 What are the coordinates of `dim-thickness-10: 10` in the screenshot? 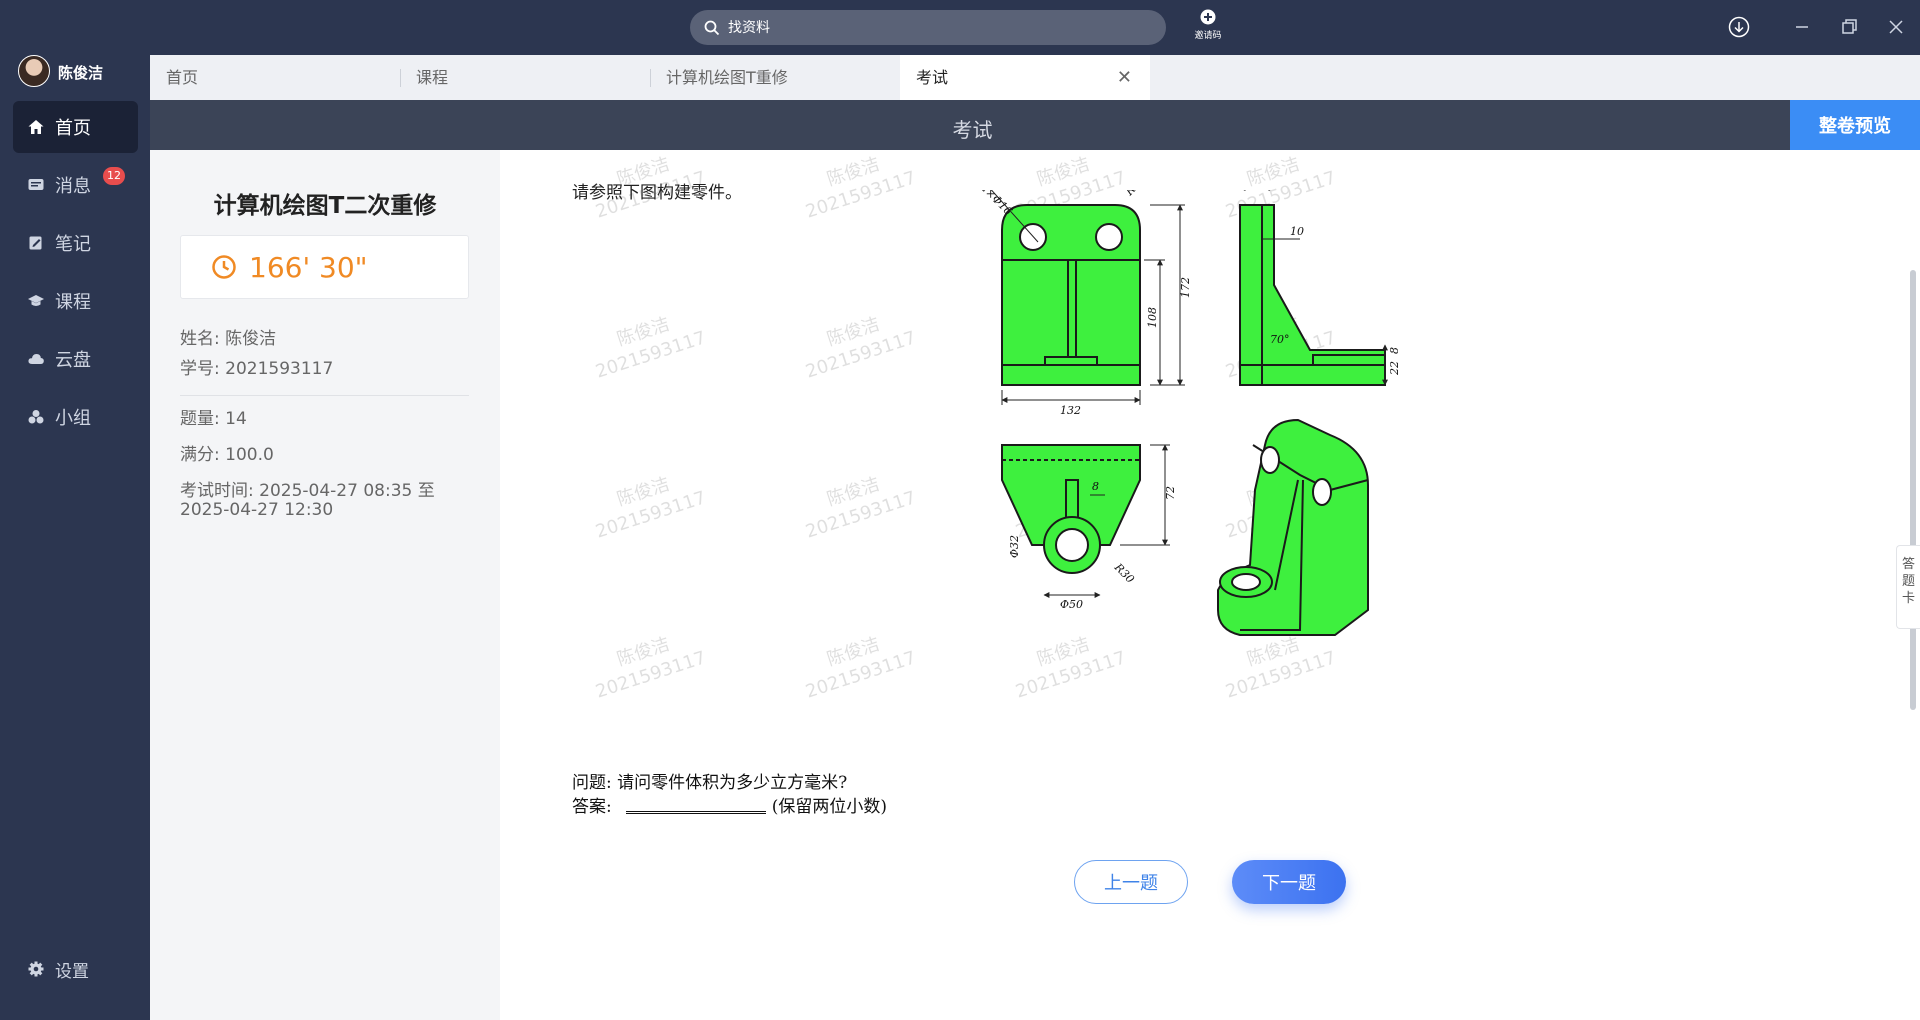 It's located at (1297, 231).